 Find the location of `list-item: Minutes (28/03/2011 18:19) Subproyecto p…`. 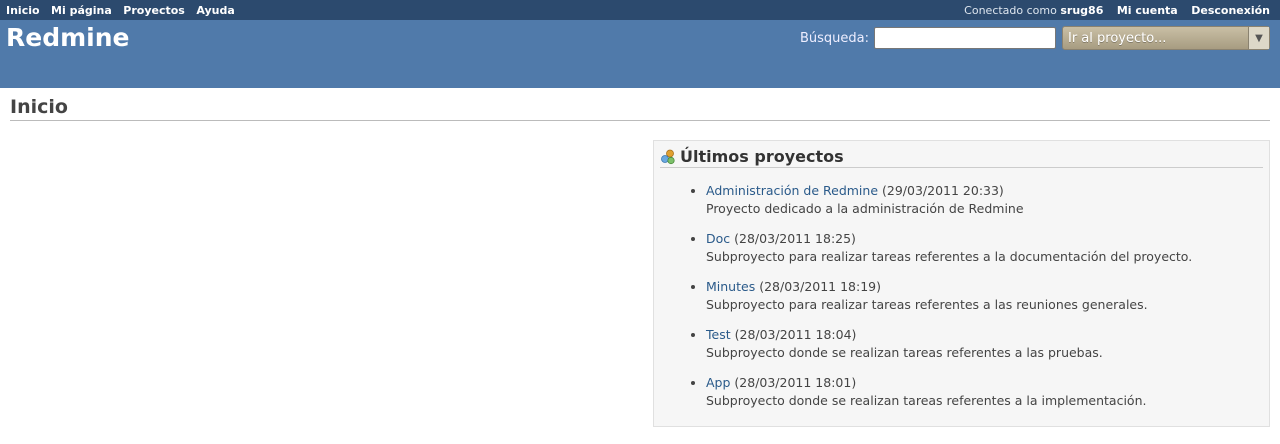

list-item: Minutes (28/03/2011 18:19) Subproyecto p… is located at coordinates (984, 296).